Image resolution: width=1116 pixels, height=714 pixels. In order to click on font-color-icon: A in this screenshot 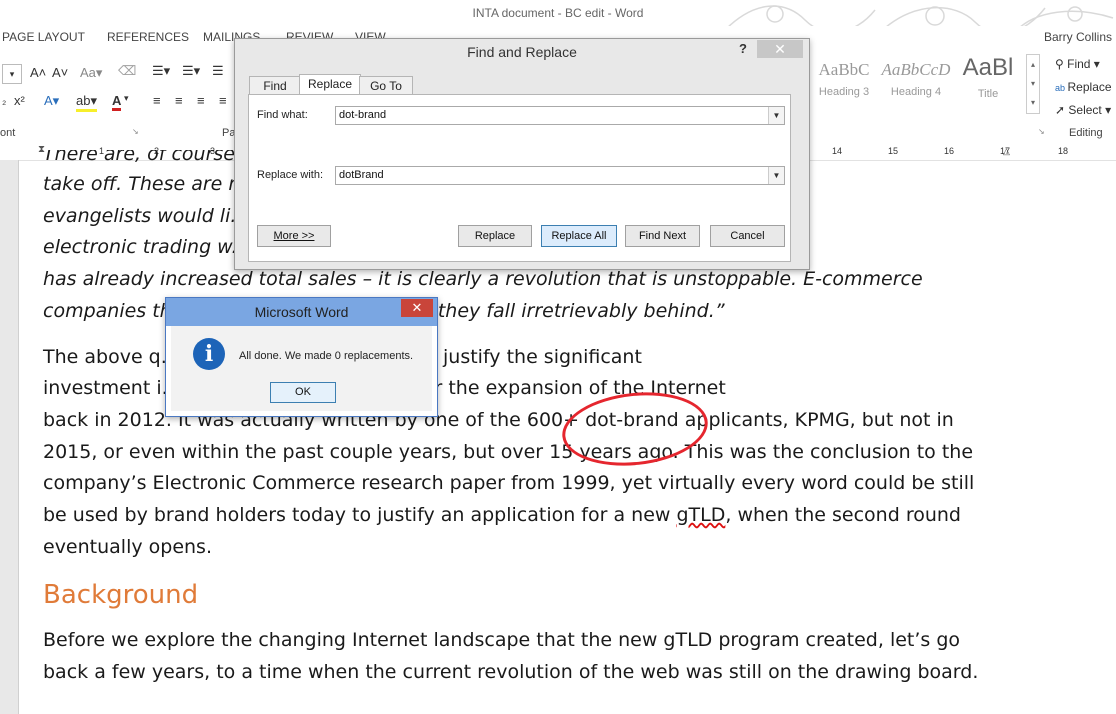, I will do `click(117, 102)`.